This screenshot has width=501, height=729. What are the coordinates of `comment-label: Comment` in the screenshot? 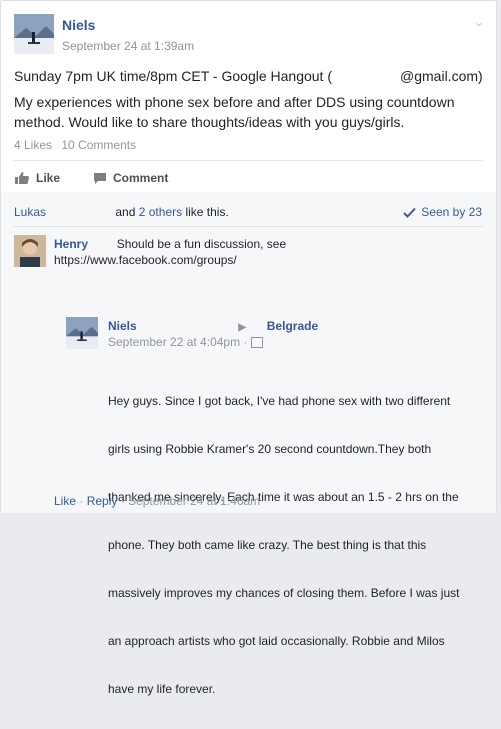 It's located at (141, 178).